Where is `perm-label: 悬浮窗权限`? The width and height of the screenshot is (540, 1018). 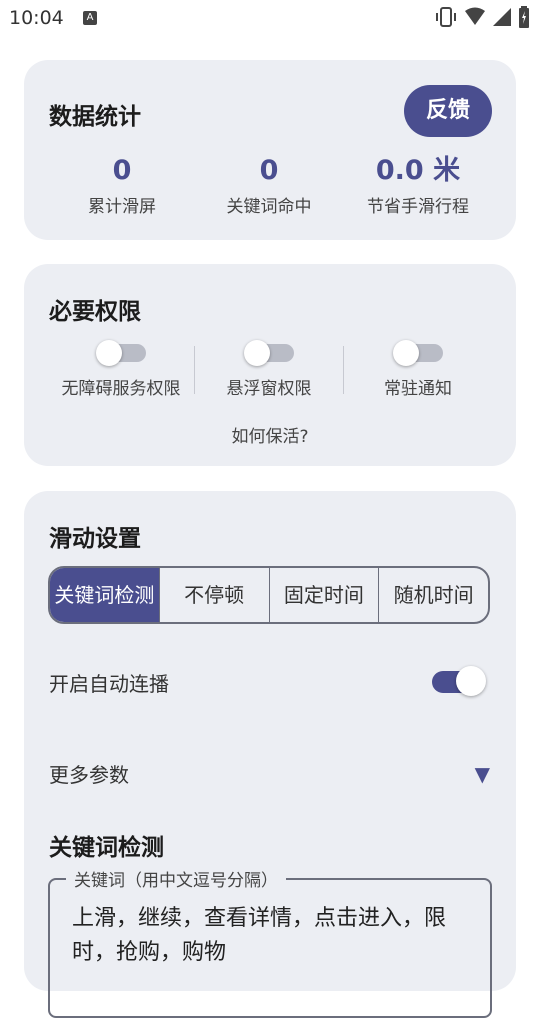 perm-label: 悬浮窗权限 is located at coordinates (269, 389).